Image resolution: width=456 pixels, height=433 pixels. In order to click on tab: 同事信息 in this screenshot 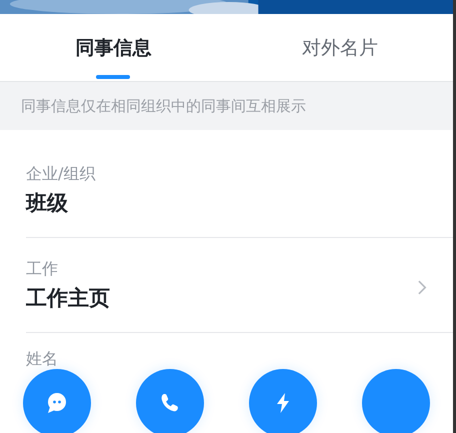, I will do `click(113, 47)`.